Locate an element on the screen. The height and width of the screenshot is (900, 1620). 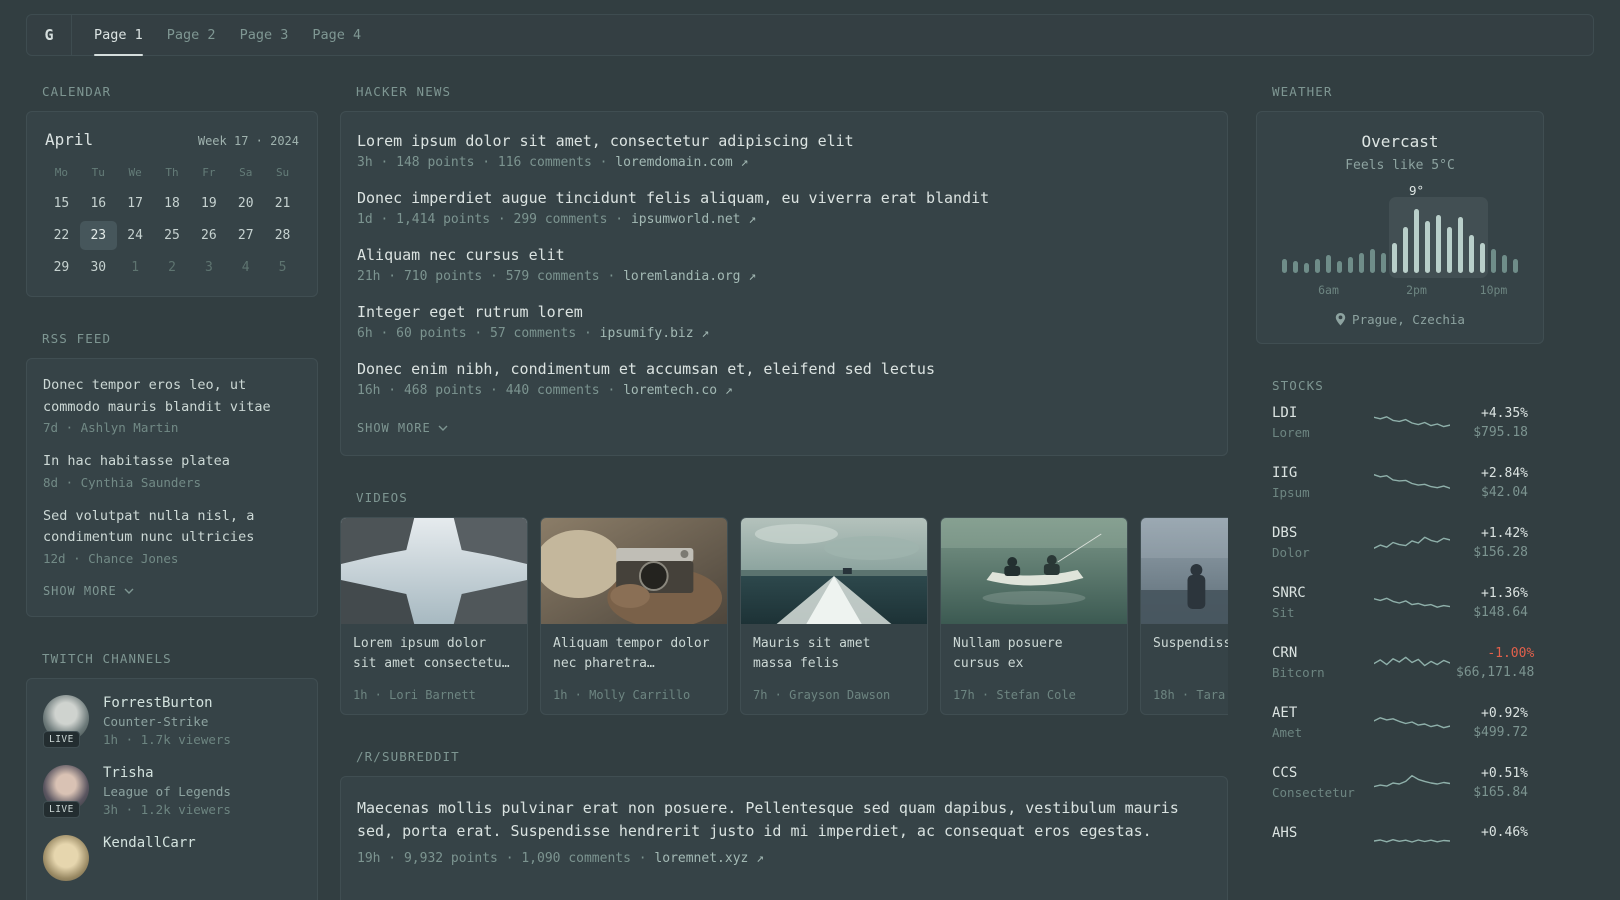
calendar-day: 25 is located at coordinates (172, 235).